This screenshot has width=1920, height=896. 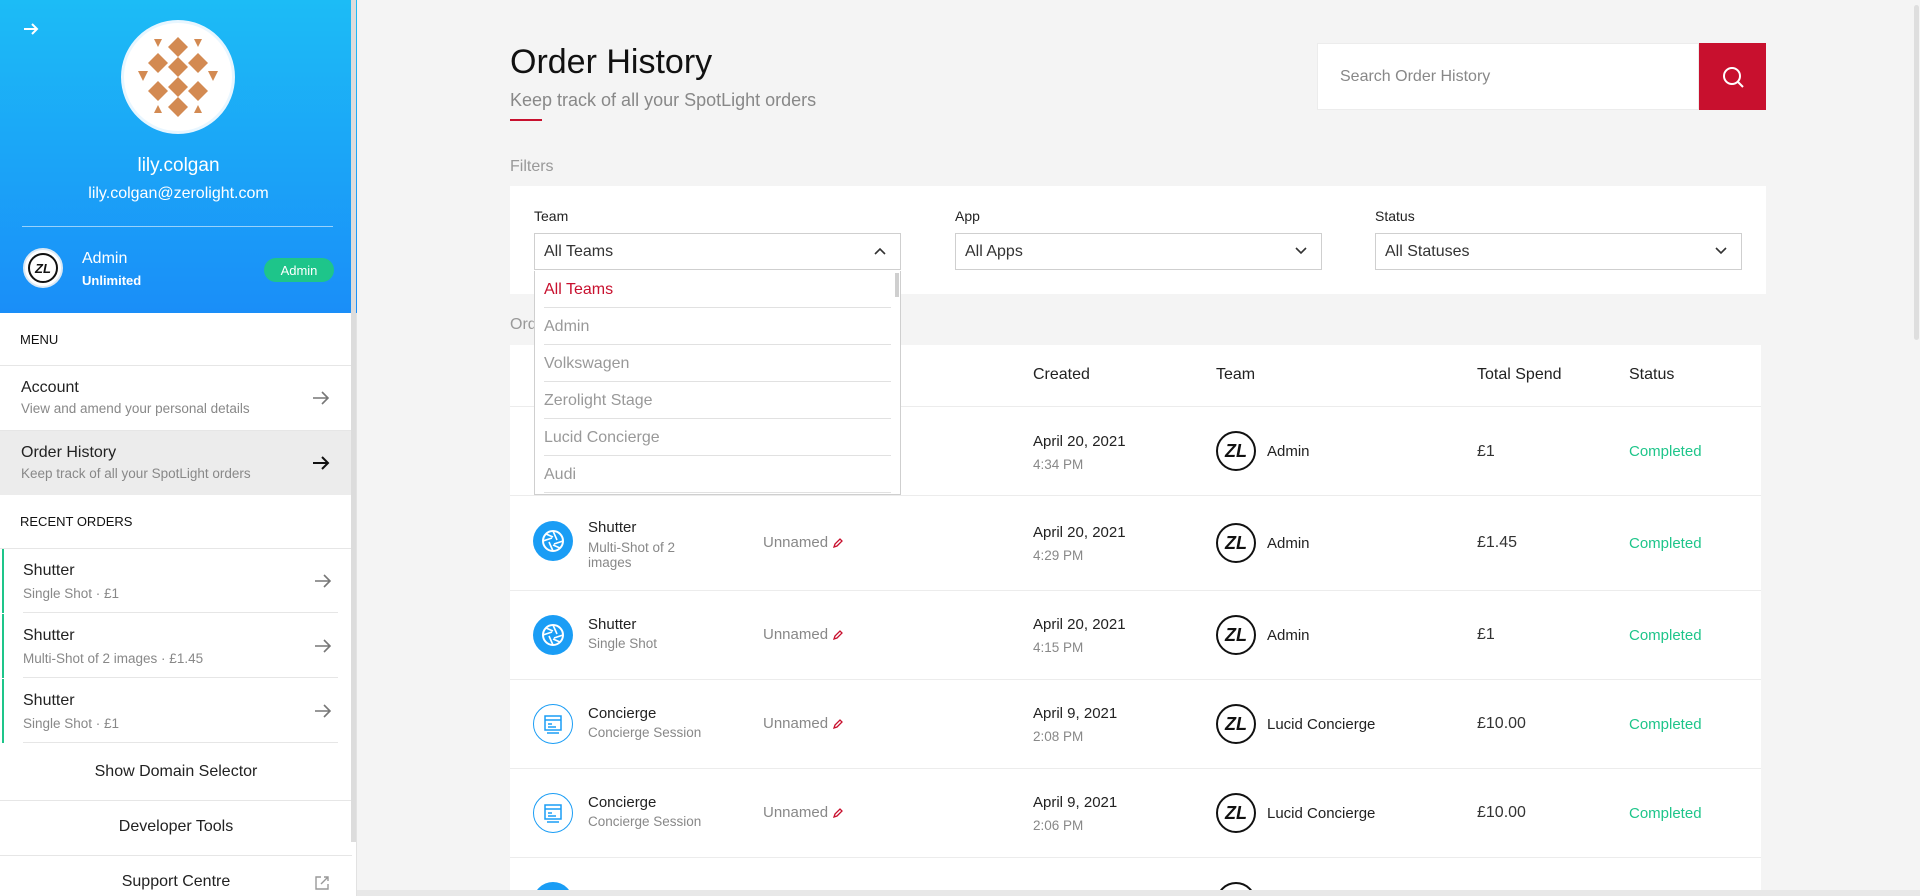 I want to click on dropdown-scrollbar, so click(x=897, y=285).